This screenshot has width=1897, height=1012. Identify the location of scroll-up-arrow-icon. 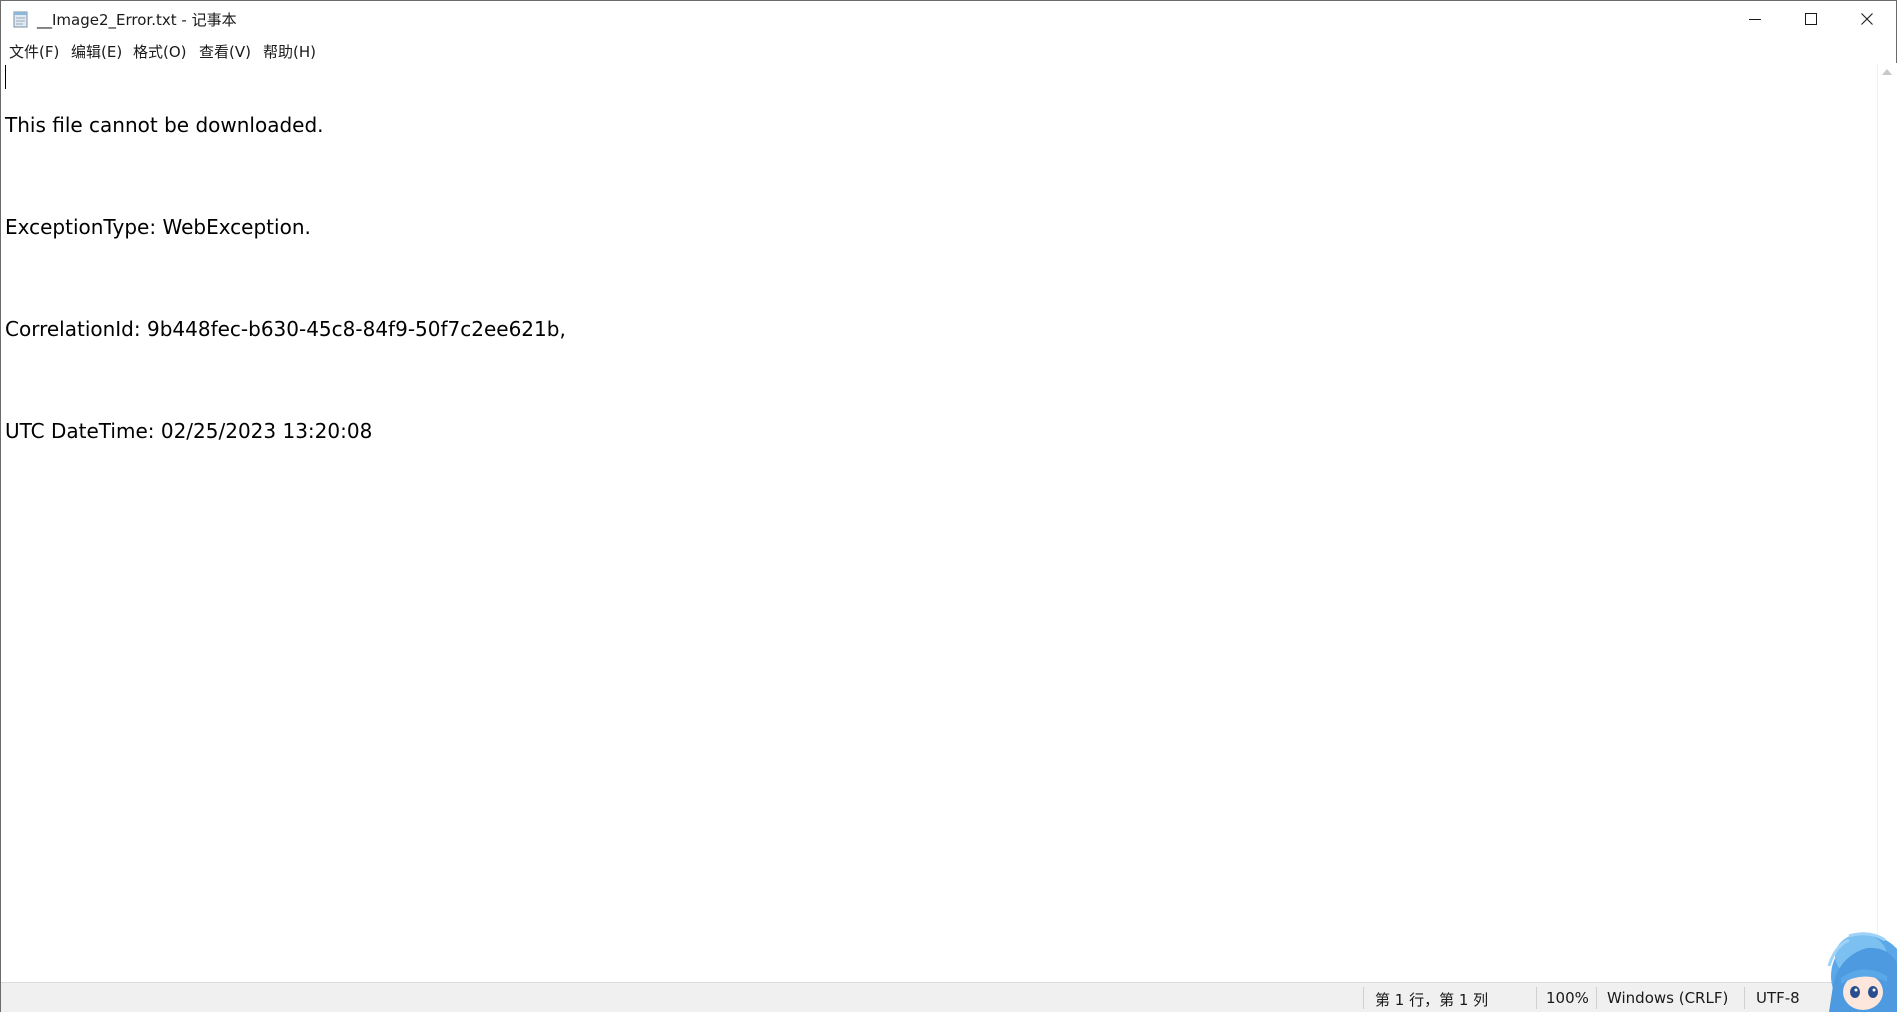
(1887, 72).